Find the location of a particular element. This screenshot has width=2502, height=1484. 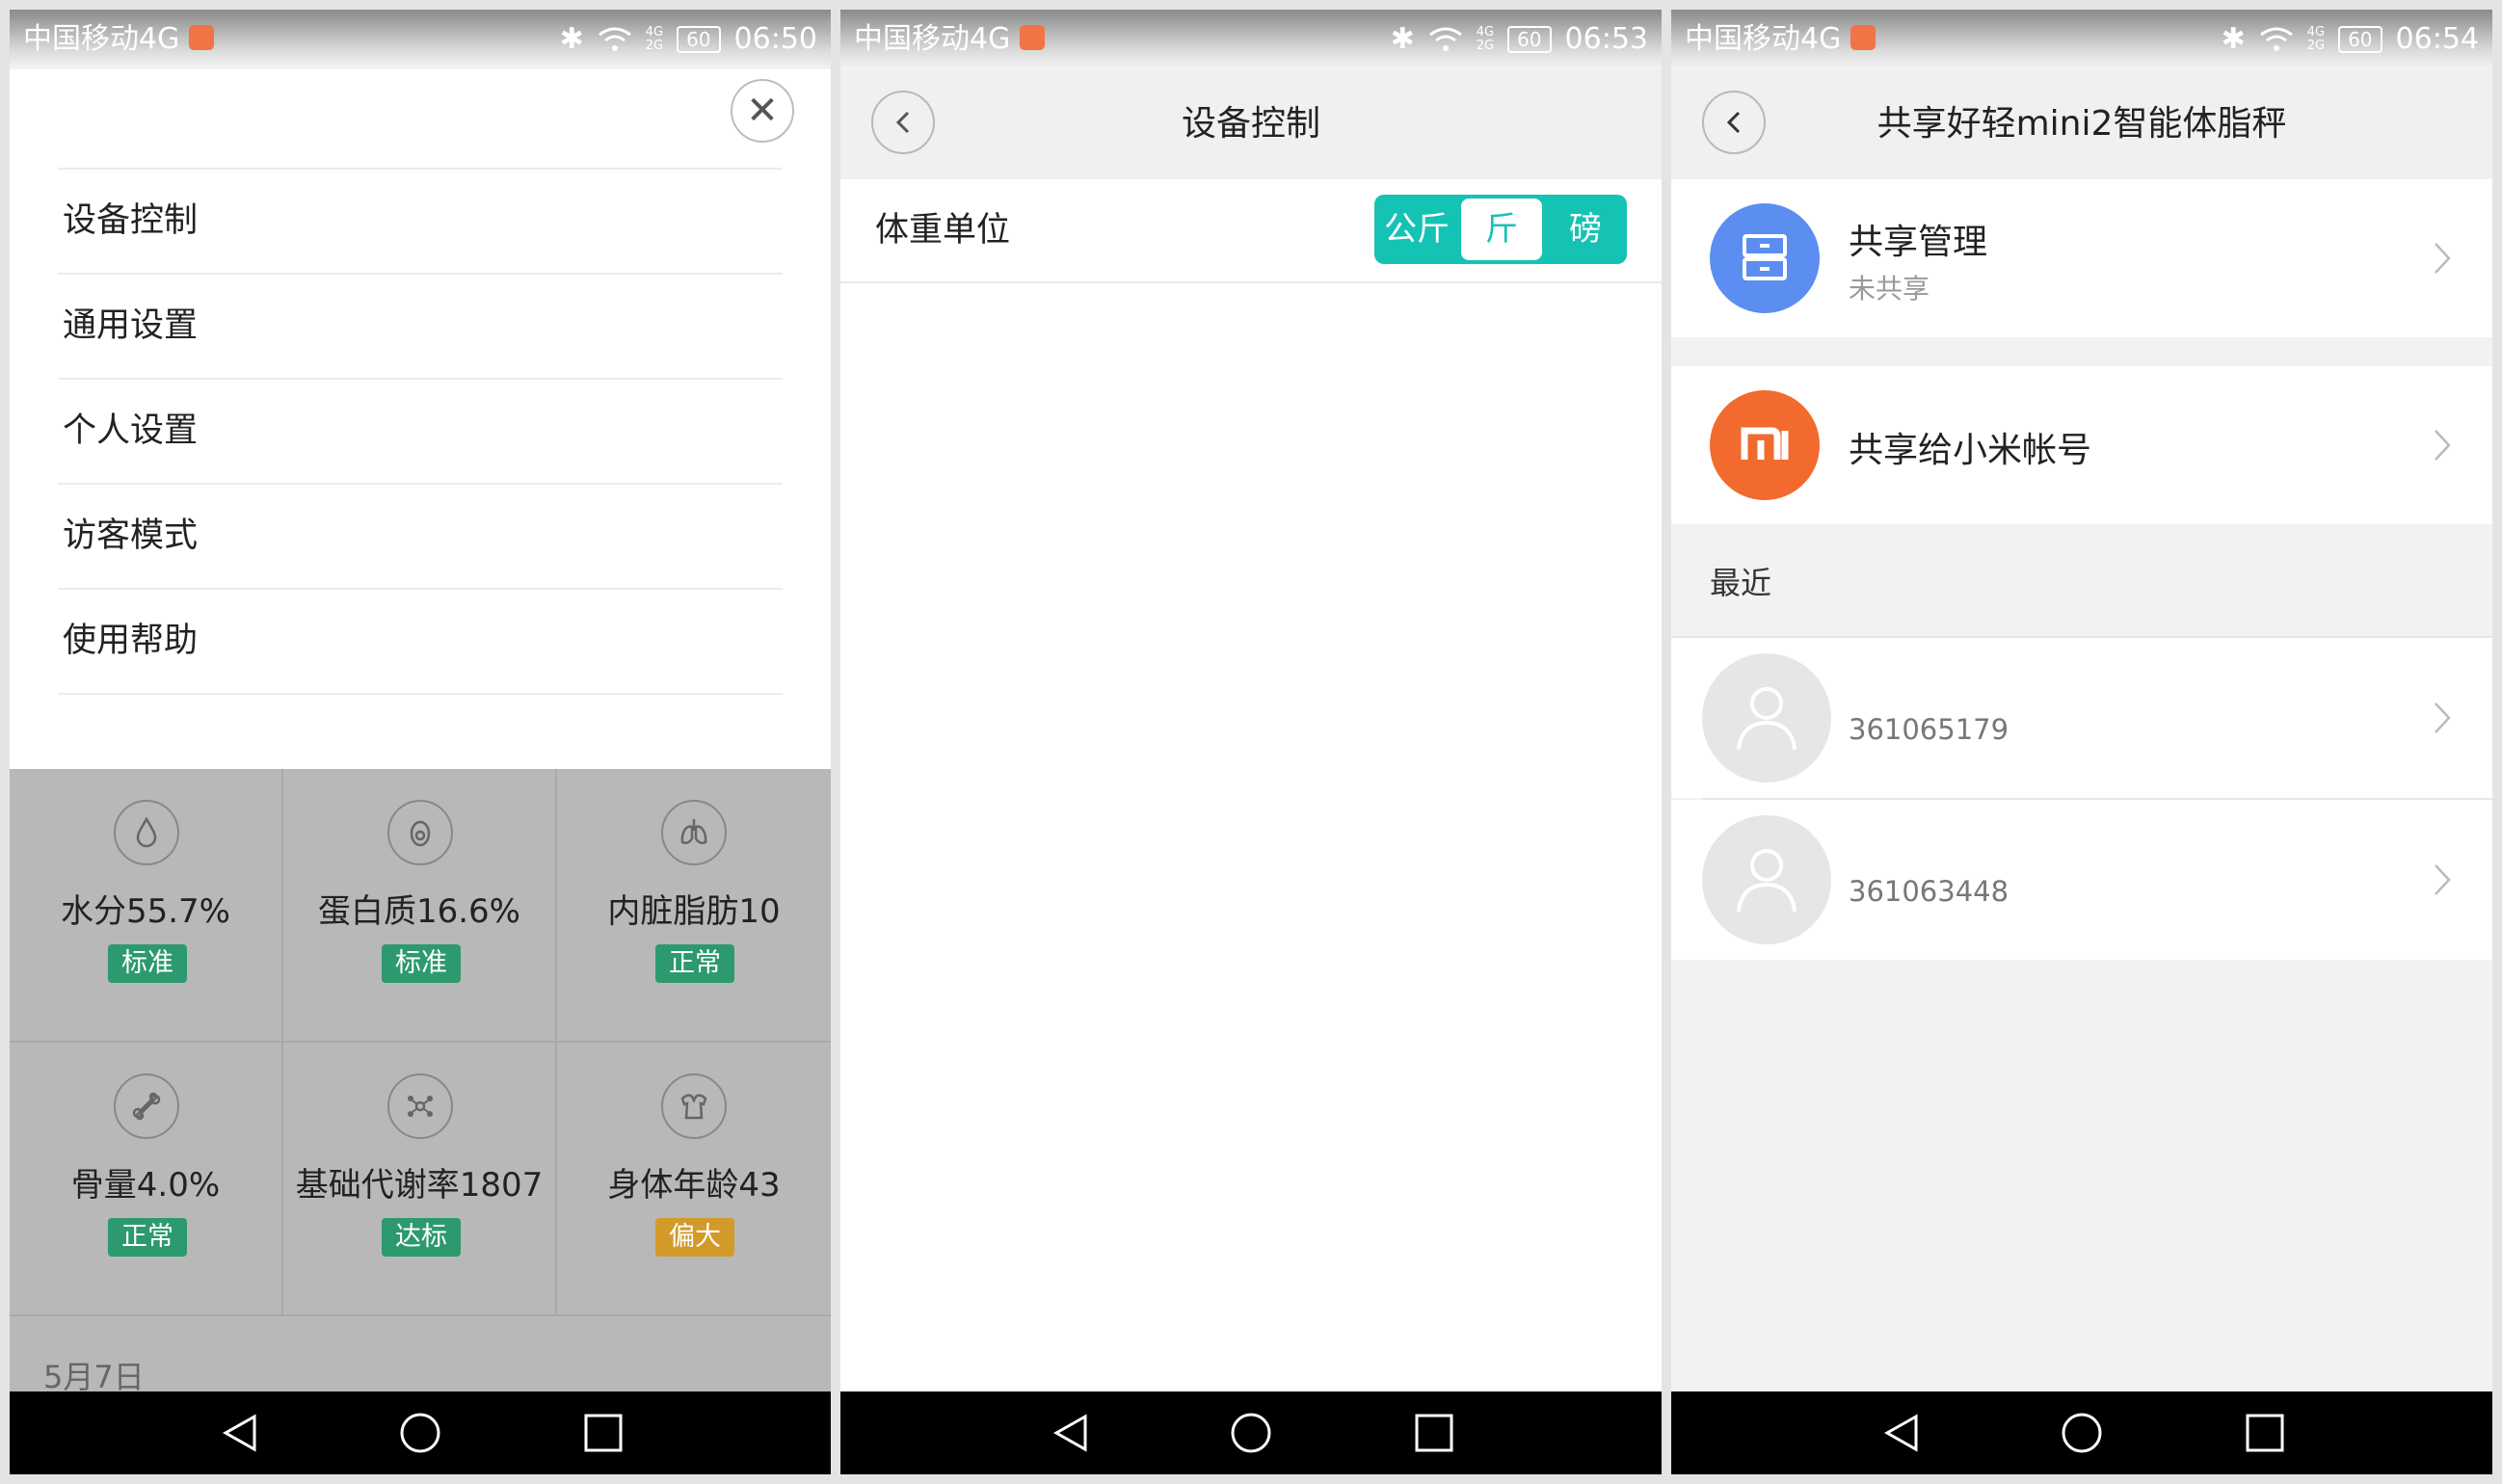

header: 共享好轻mini2智能体脂秤 is located at coordinates (2081, 124).